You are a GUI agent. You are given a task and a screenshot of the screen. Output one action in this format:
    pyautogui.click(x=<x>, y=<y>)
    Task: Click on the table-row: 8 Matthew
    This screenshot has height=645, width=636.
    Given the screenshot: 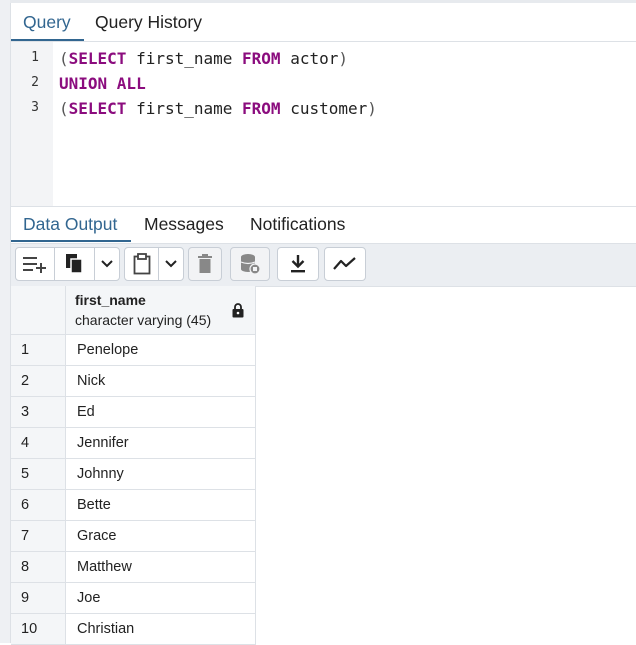 What is the action you would take?
    pyautogui.click(x=133, y=567)
    